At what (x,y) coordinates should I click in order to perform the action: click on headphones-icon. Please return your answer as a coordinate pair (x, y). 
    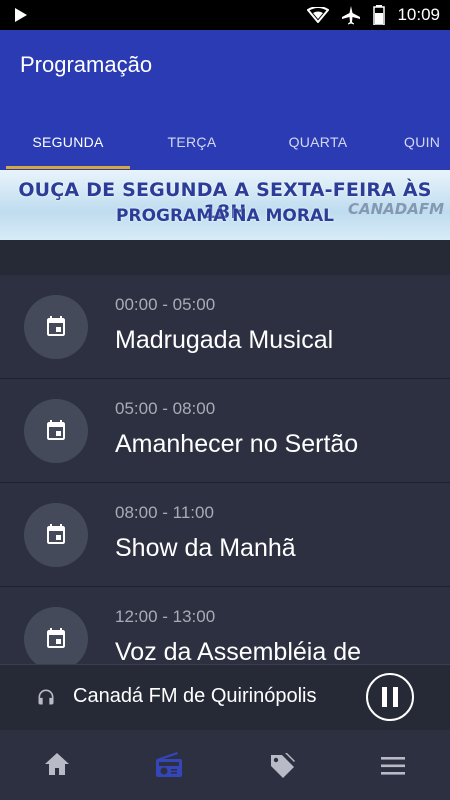
    Looking at the image, I should click on (46, 697).